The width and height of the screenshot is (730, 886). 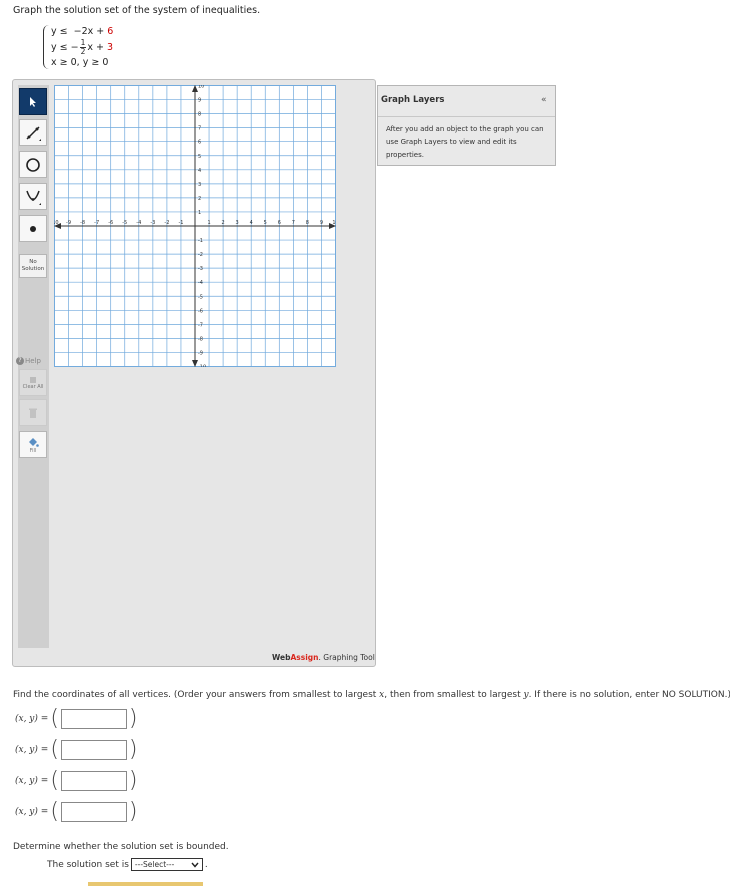 What do you see at coordinates (199, 171) in the screenshot?
I see `y-tick-label: 4` at bounding box center [199, 171].